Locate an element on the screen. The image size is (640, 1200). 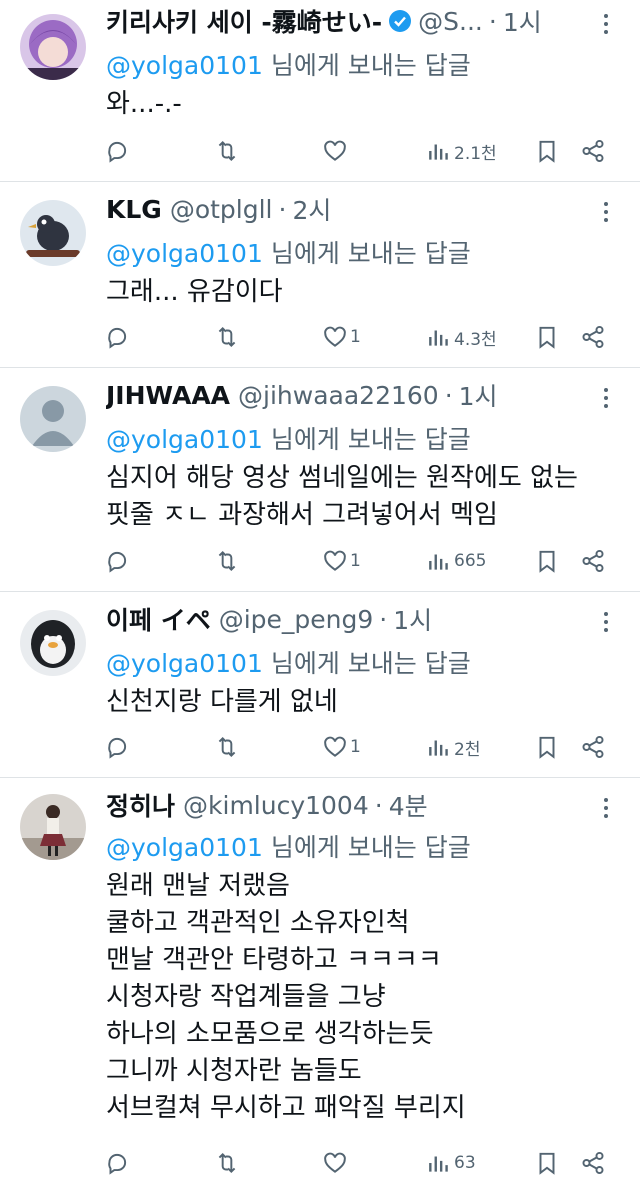
views-button: 4.3천 is located at coordinates (461, 337).